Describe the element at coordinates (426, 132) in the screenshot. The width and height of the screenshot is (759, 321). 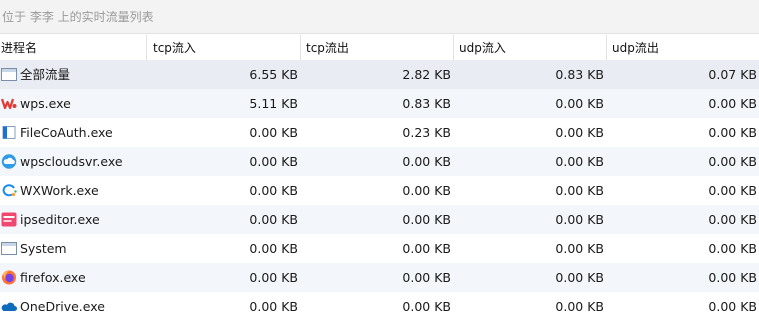
I see `tcp-out-value: 0.23 KB` at that location.